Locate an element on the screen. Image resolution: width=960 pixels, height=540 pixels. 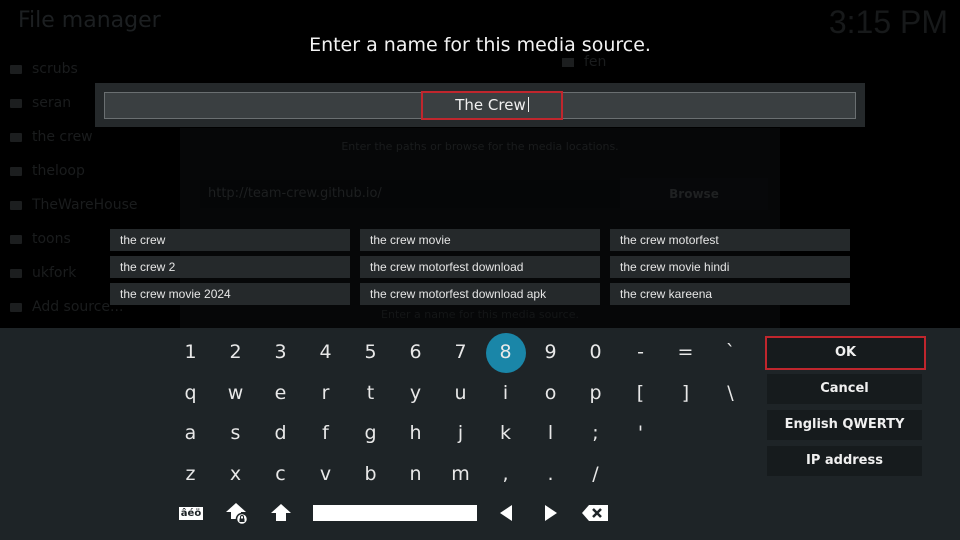
browse-button: Browse is located at coordinates (694, 194).